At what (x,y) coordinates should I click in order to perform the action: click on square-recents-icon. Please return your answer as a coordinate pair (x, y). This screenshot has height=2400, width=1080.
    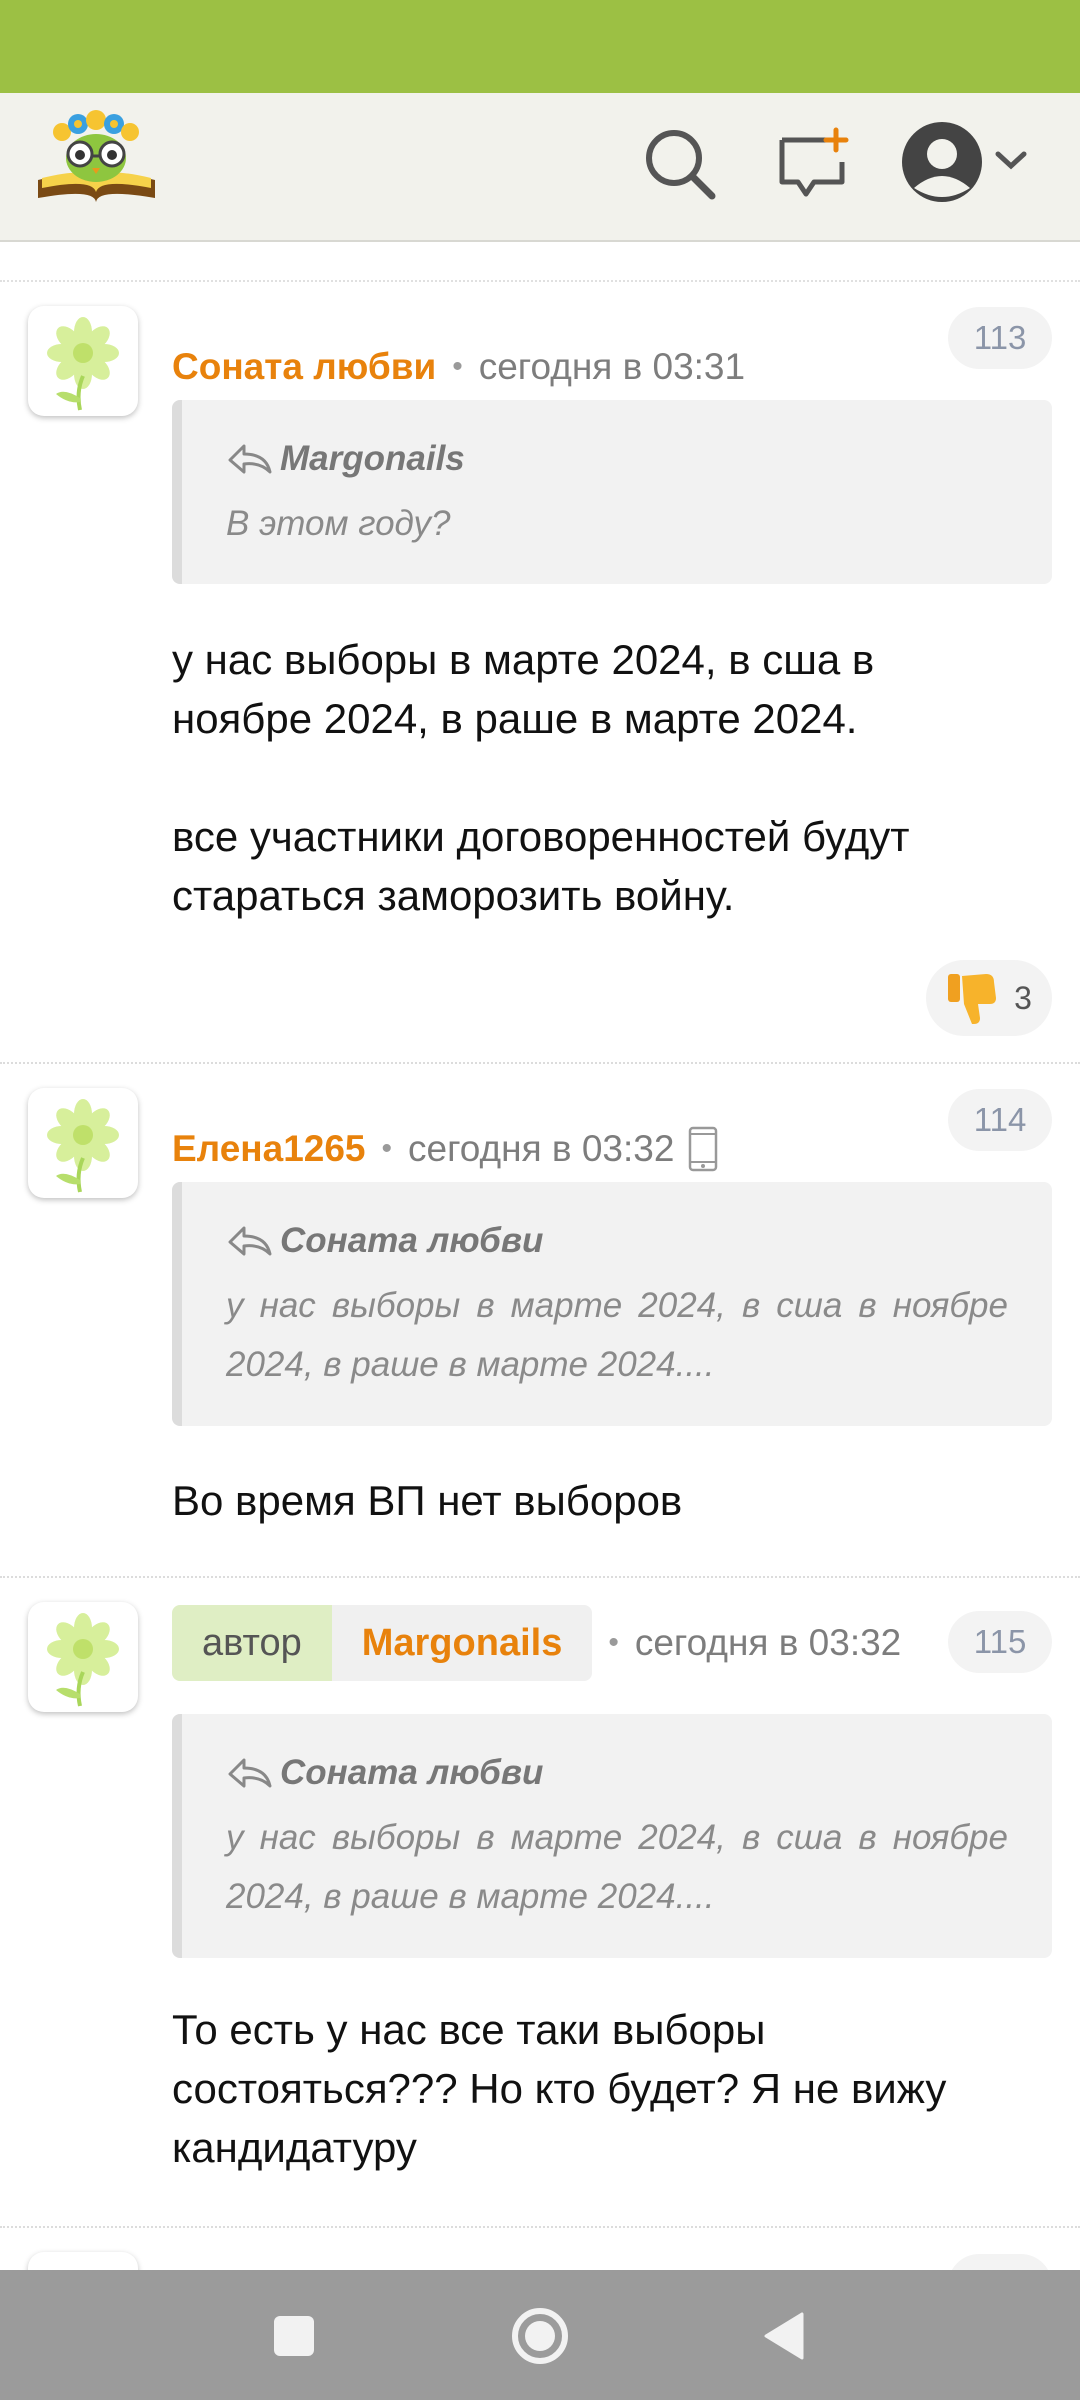
    Looking at the image, I should click on (294, 2336).